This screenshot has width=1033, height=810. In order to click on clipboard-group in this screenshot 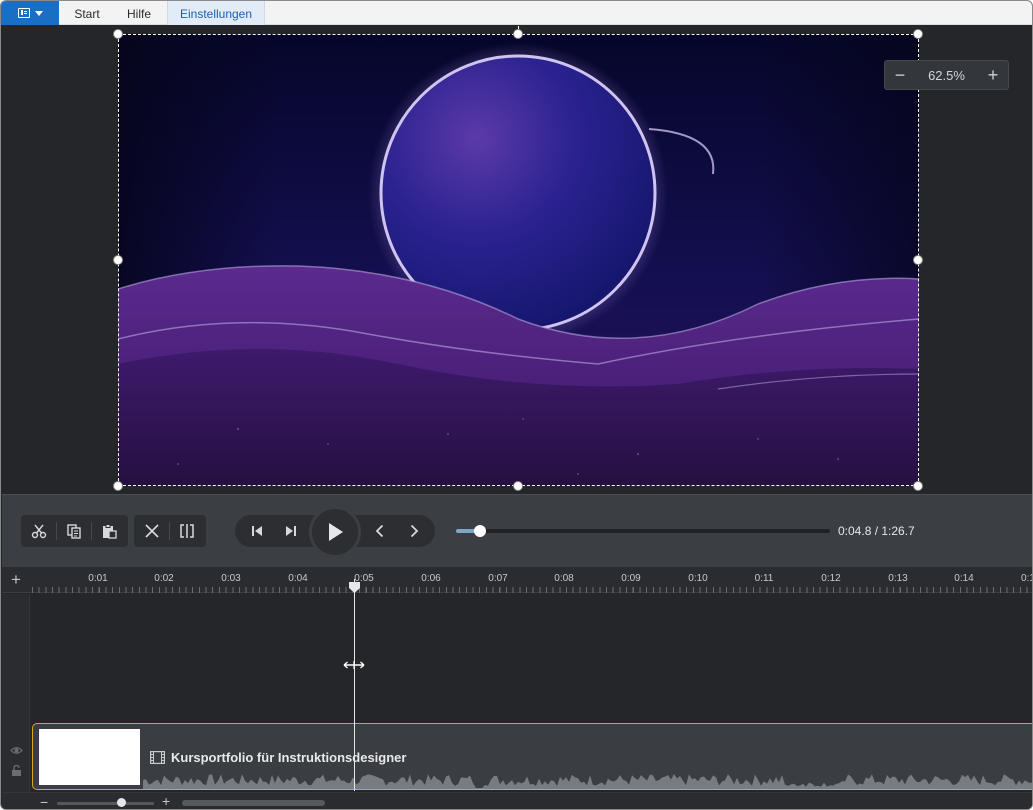, I will do `click(74, 531)`.